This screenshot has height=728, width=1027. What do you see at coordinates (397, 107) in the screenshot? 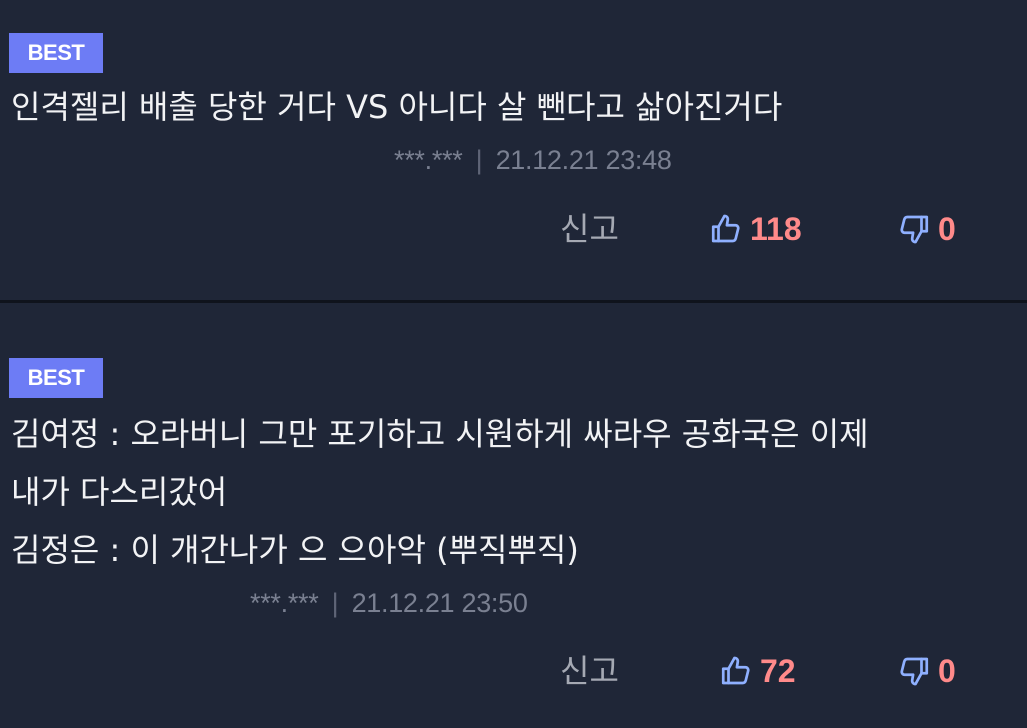
I see `comment-text: 인격젤리 배출 당한 거다 VS 아니다 살 뺀다고 삶아진거다` at bounding box center [397, 107].